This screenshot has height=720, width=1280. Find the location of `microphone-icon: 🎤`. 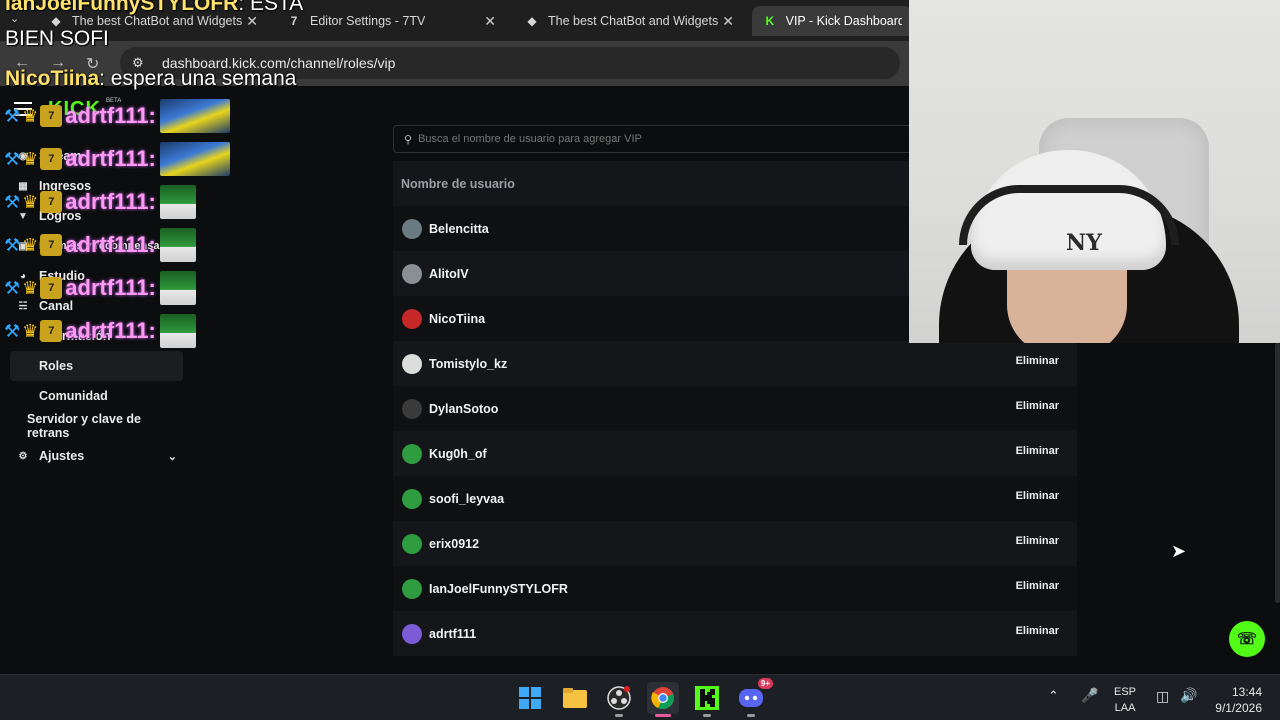

microphone-icon: 🎤 is located at coordinates (1089, 695).